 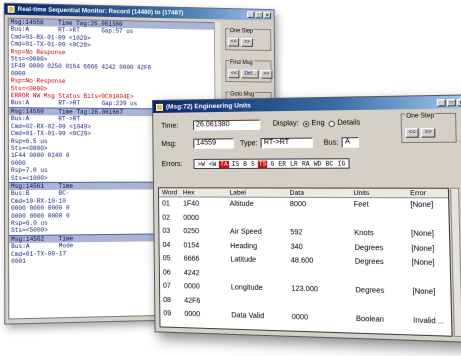 I want to click on table-cell-word: 05, so click(x=166, y=259).